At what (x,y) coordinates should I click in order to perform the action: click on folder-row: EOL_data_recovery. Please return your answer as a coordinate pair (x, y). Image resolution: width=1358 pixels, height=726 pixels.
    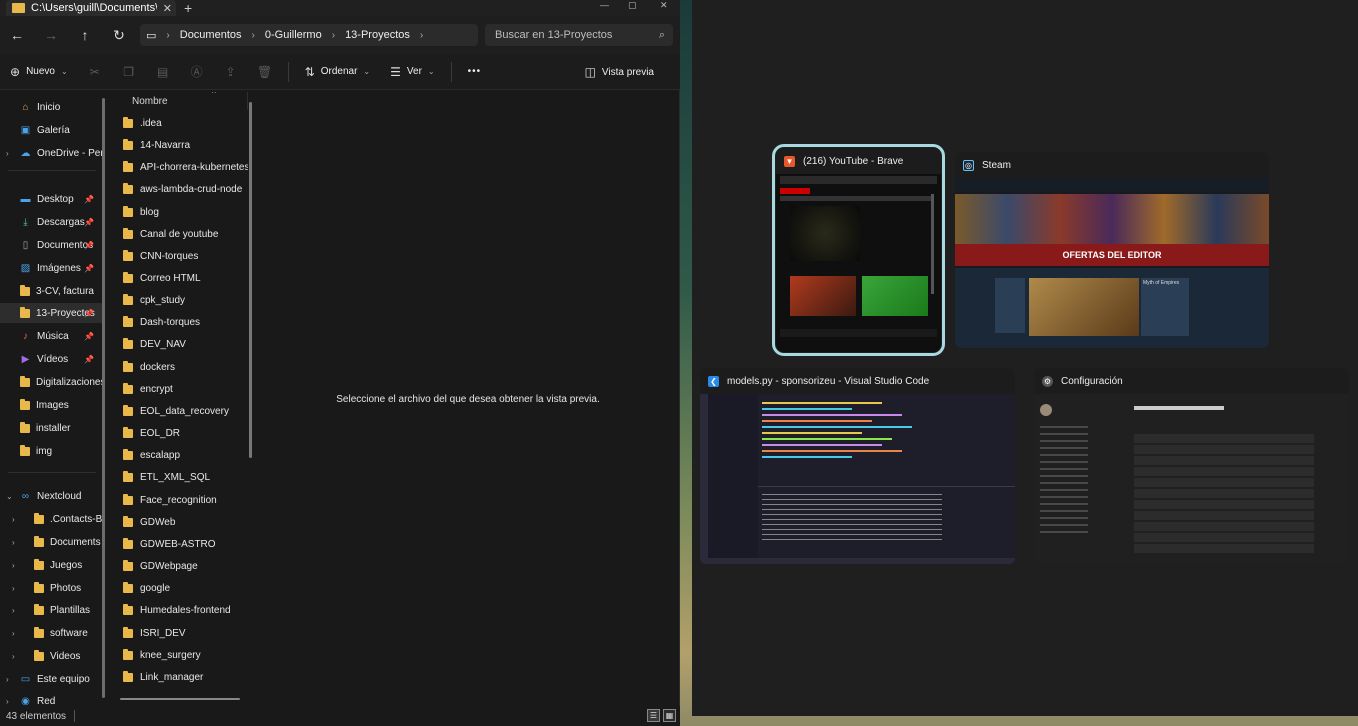
    Looking at the image, I should click on (178, 411).